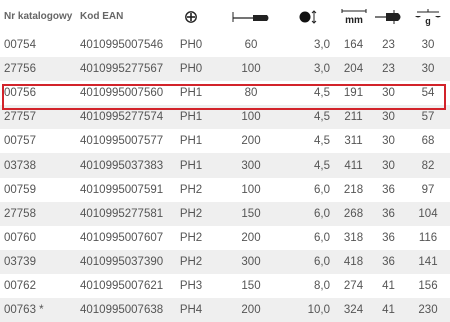 The width and height of the screenshot is (450, 322). What do you see at coordinates (191, 310) in the screenshot?
I see `cell-tip: PH4` at bounding box center [191, 310].